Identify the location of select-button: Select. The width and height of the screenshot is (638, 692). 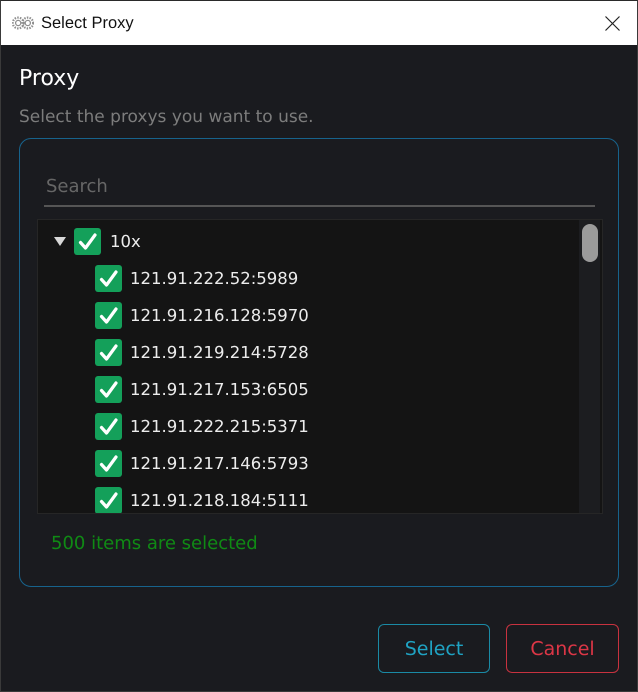
(434, 648).